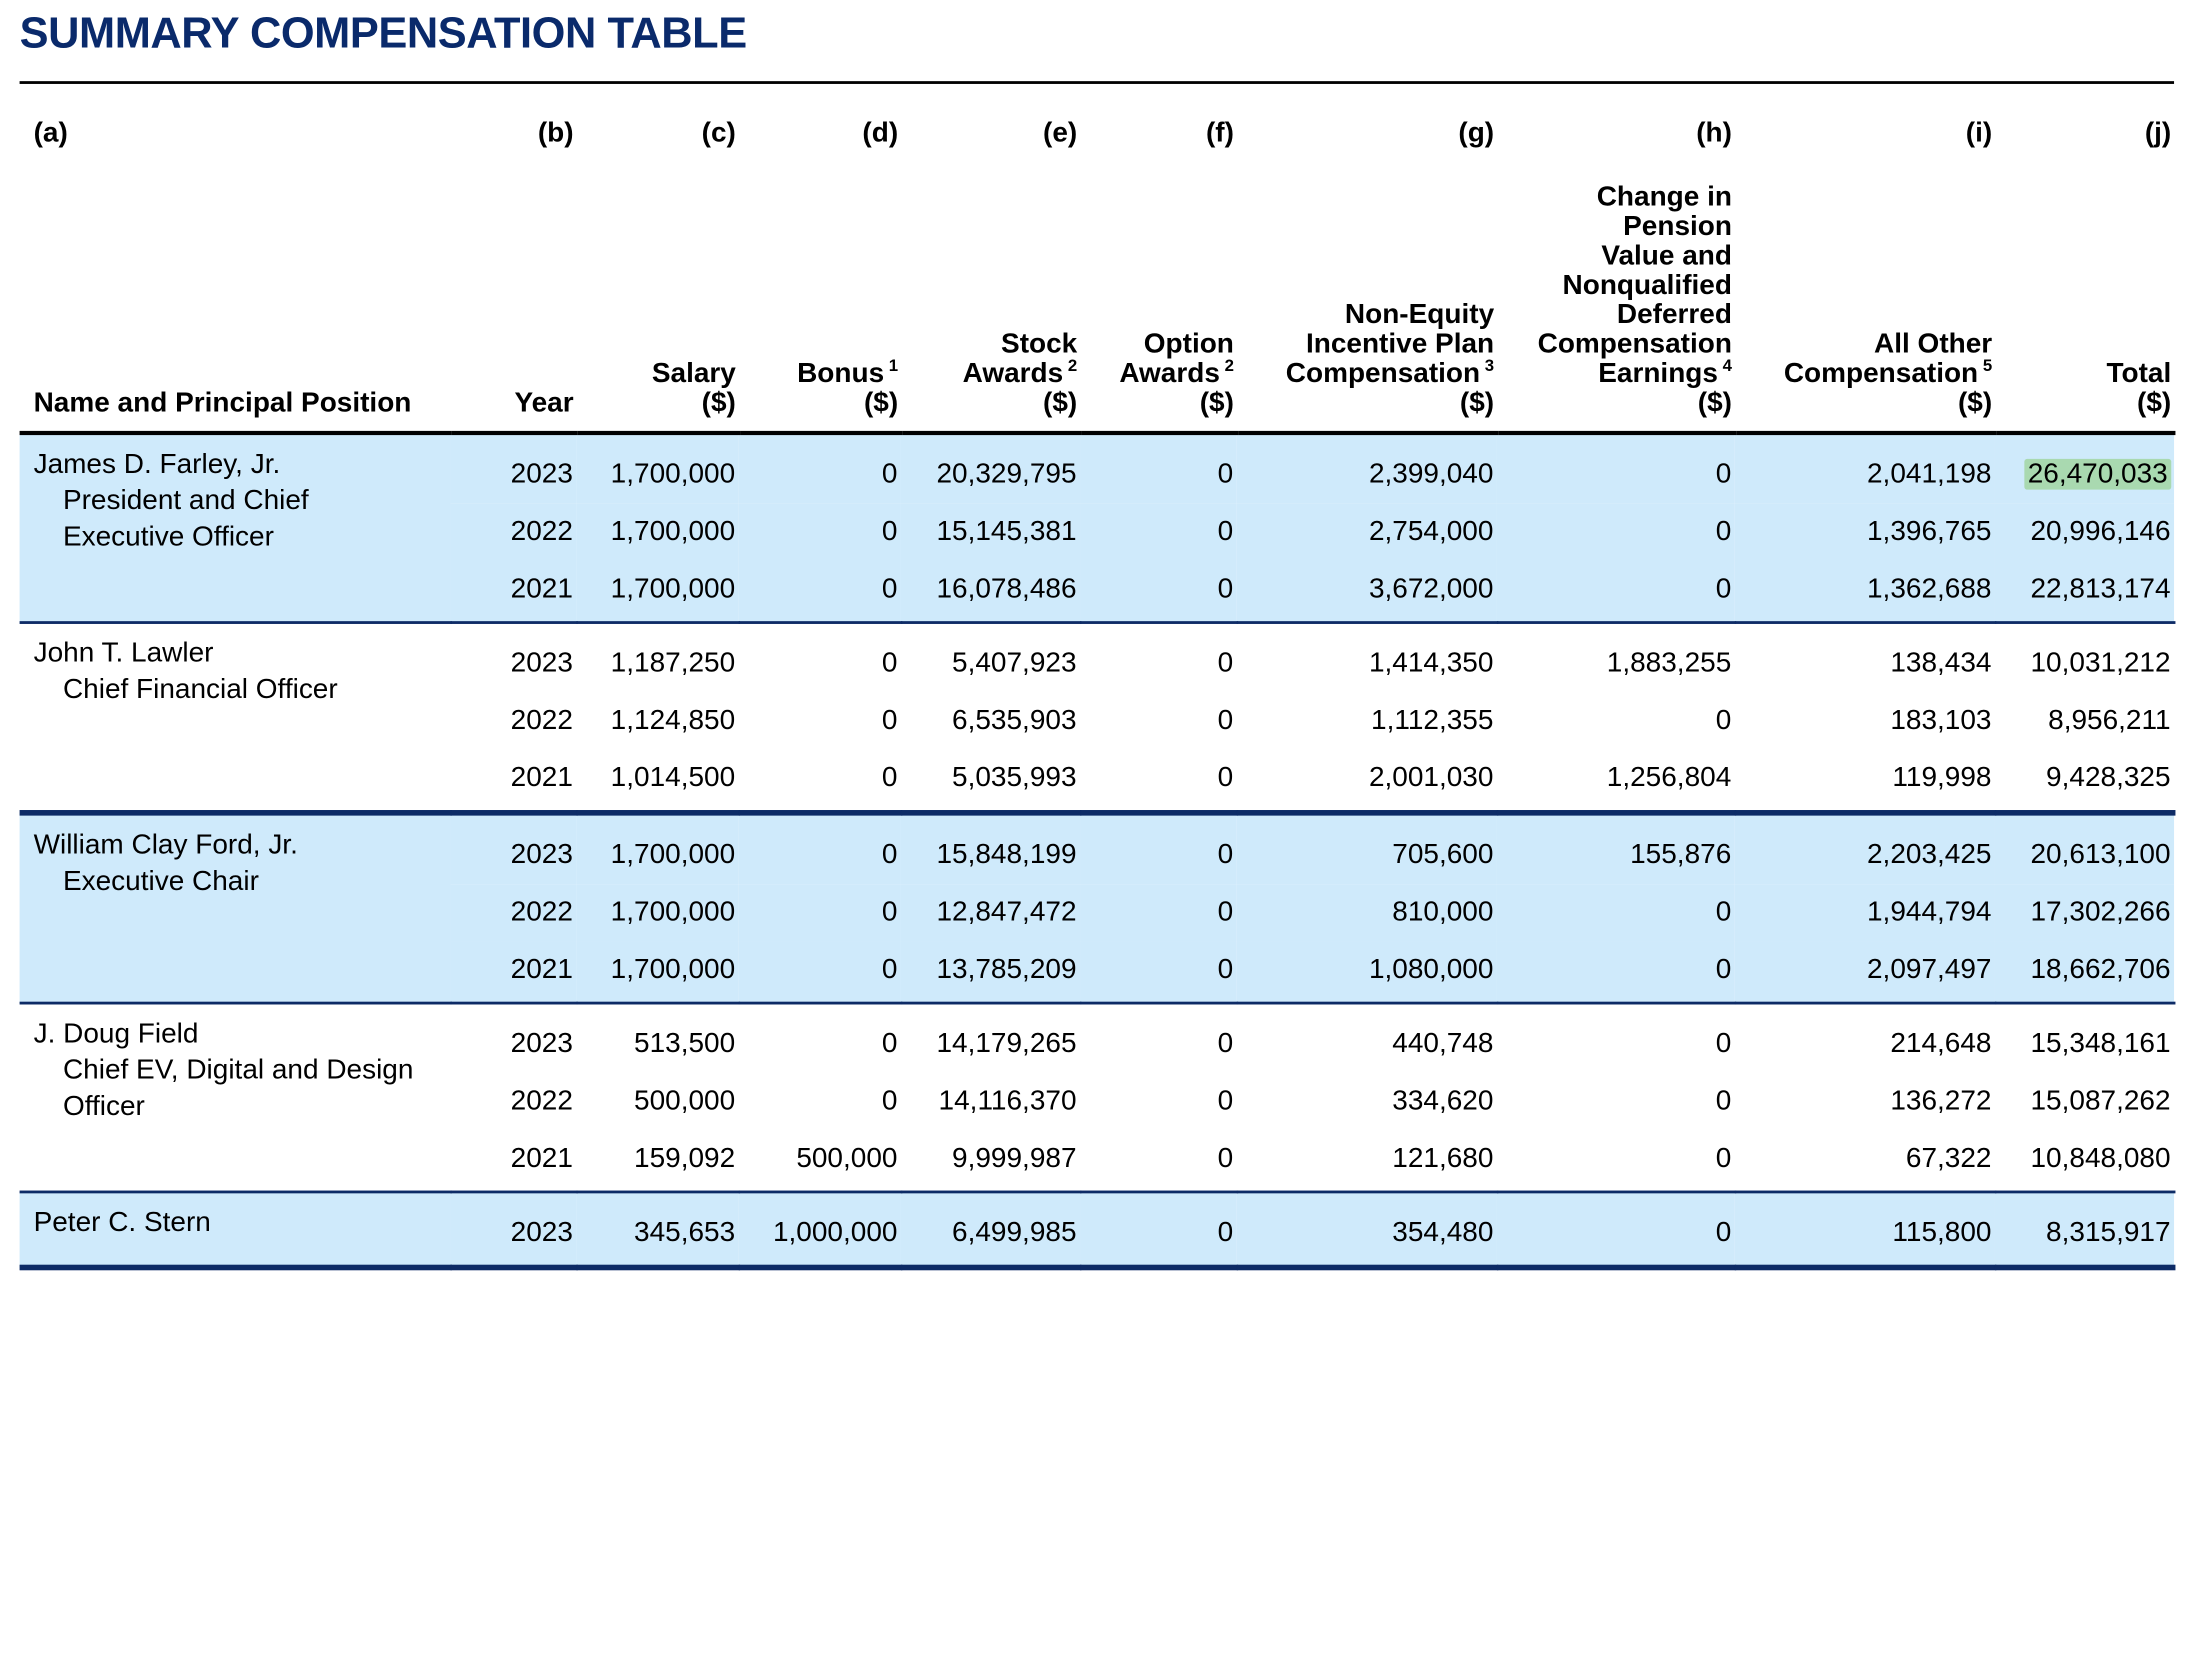 The image size is (2192, 1679). I want to click on footnote-marker: 4, so click(1724, 365).